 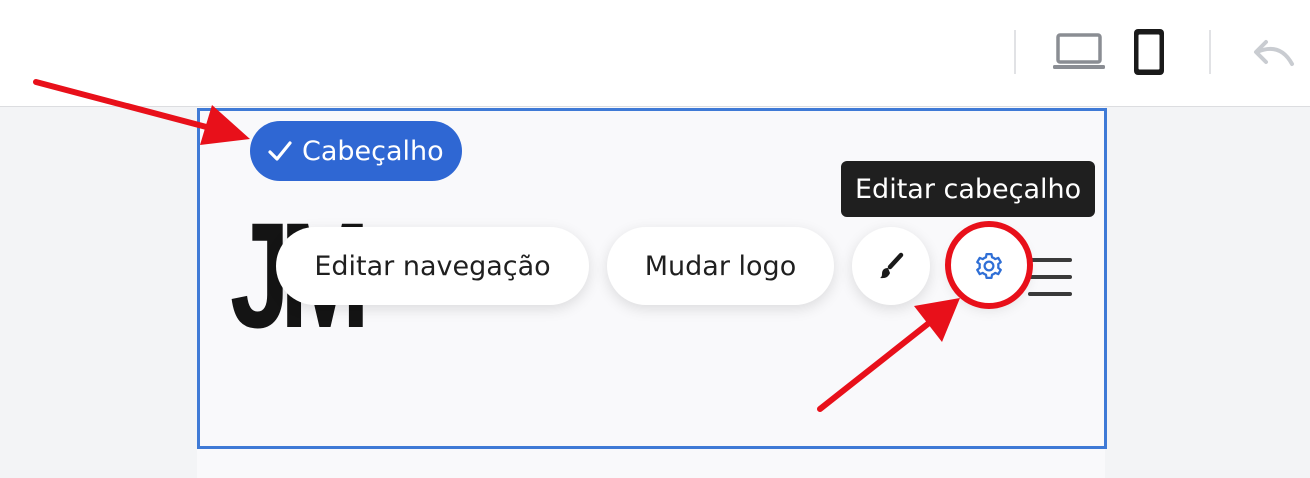 What do you see at coordinates (280, 151) in the screenshot?
I see `check-icon` at bounding box center [280, 151].